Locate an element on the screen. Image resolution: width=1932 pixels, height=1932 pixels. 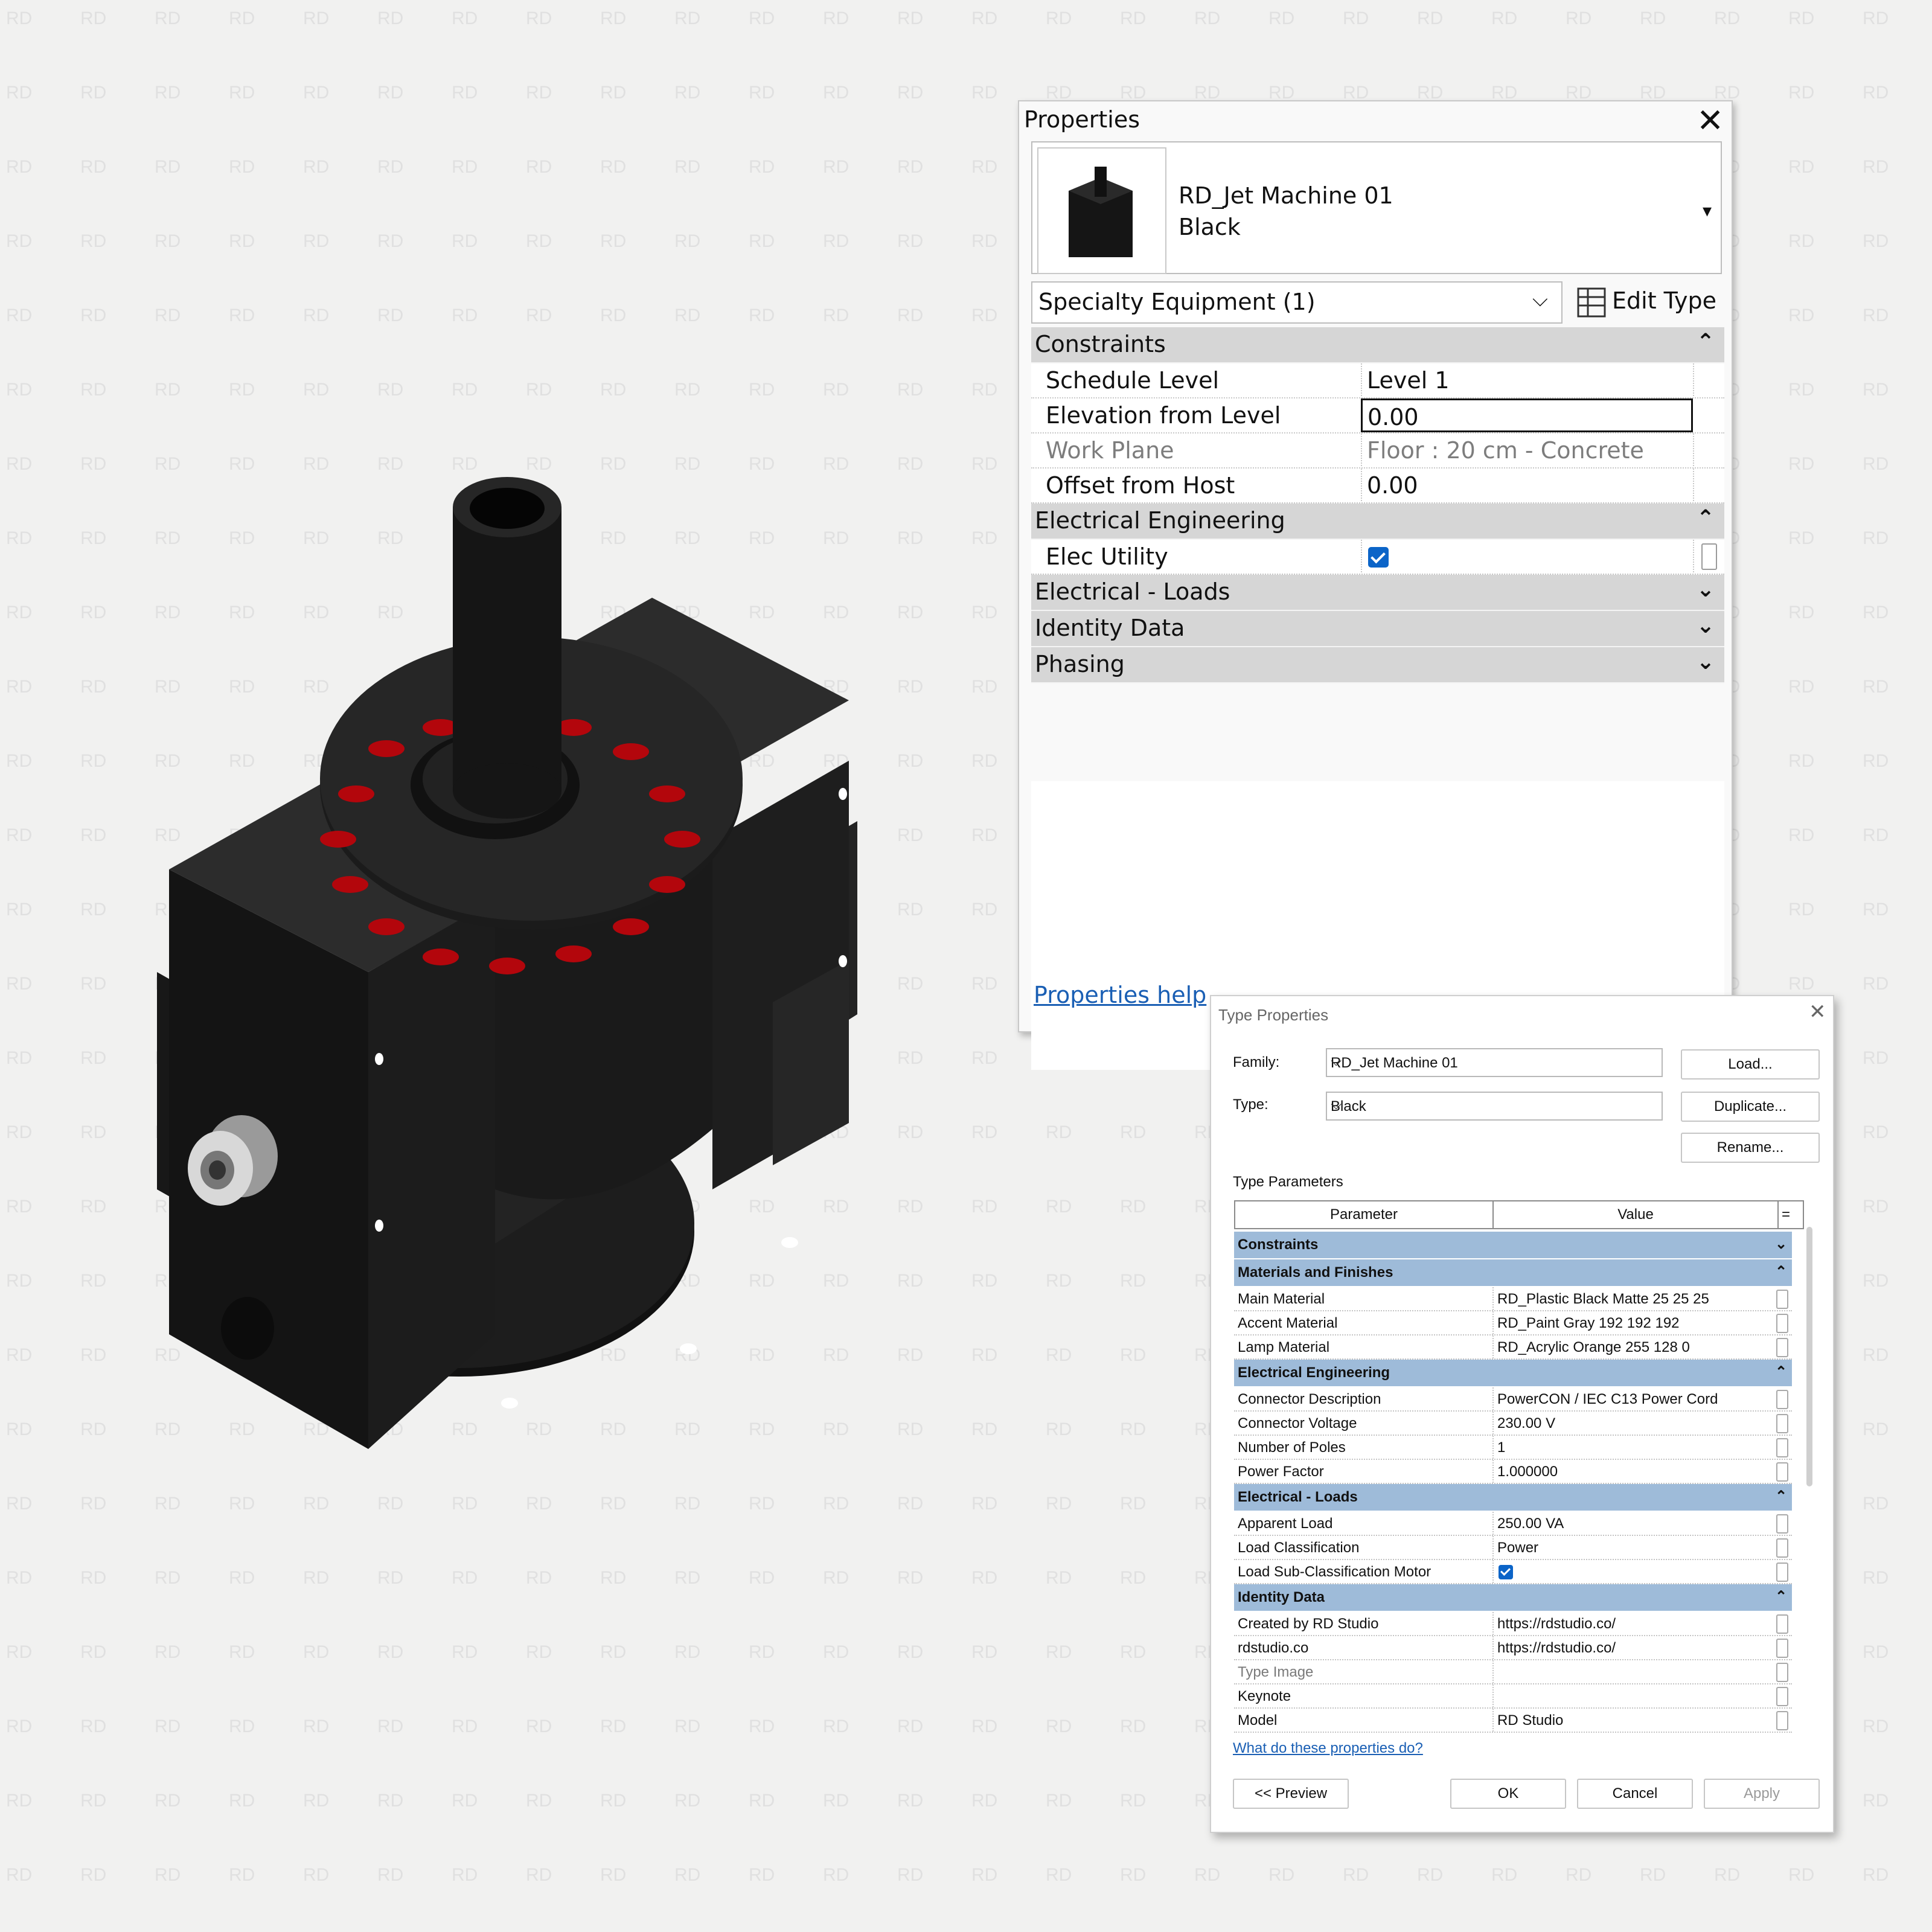
what-do-these-properties-do-link: What do these properties do? is located at coordinates (1328, 1749).